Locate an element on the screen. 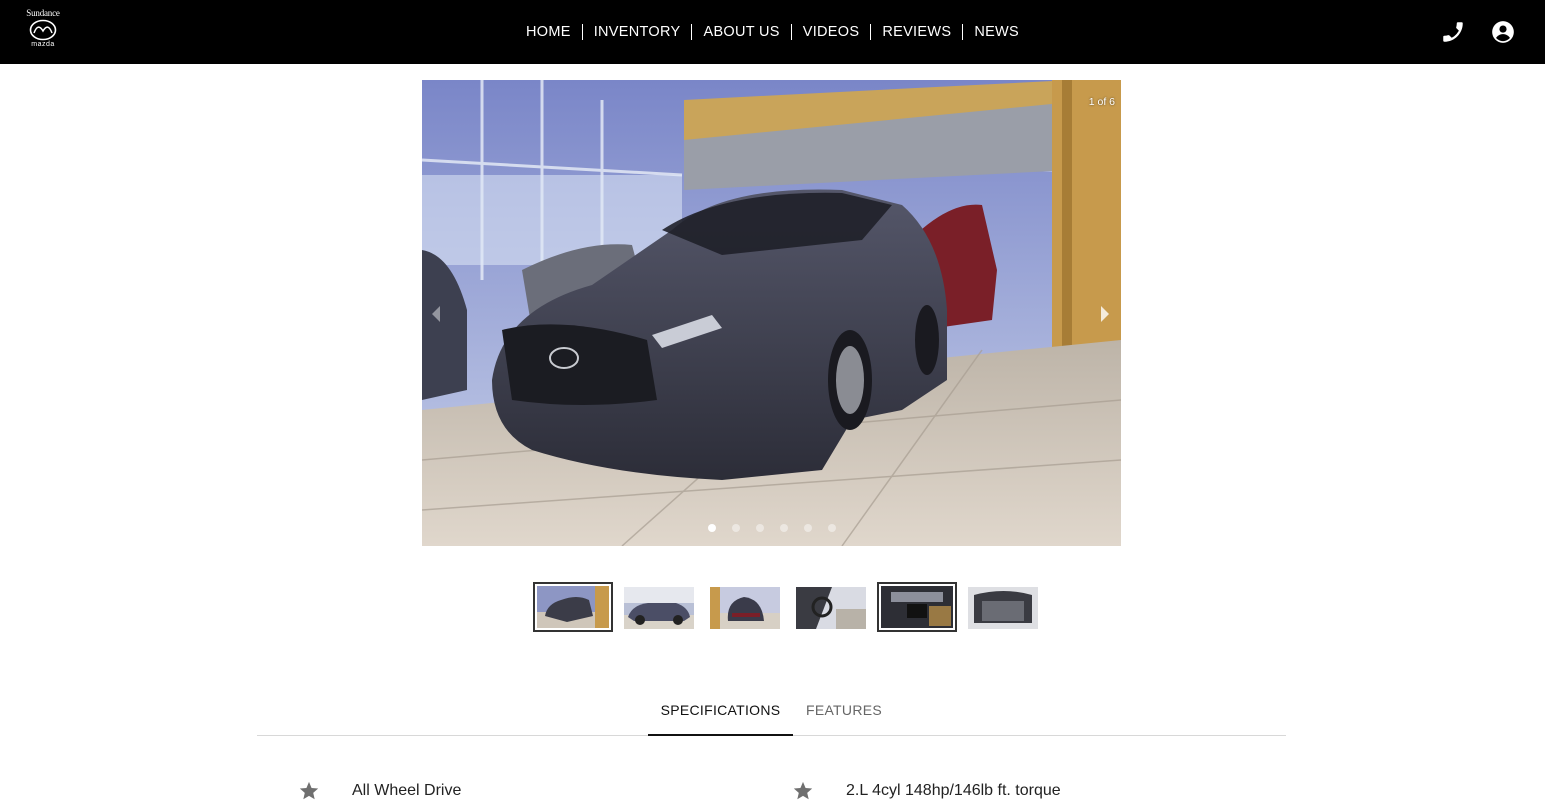 The width and height of the screenshot is (1545, 804). nav-about-us: ABOUT US is located at coordinates (741, 32).